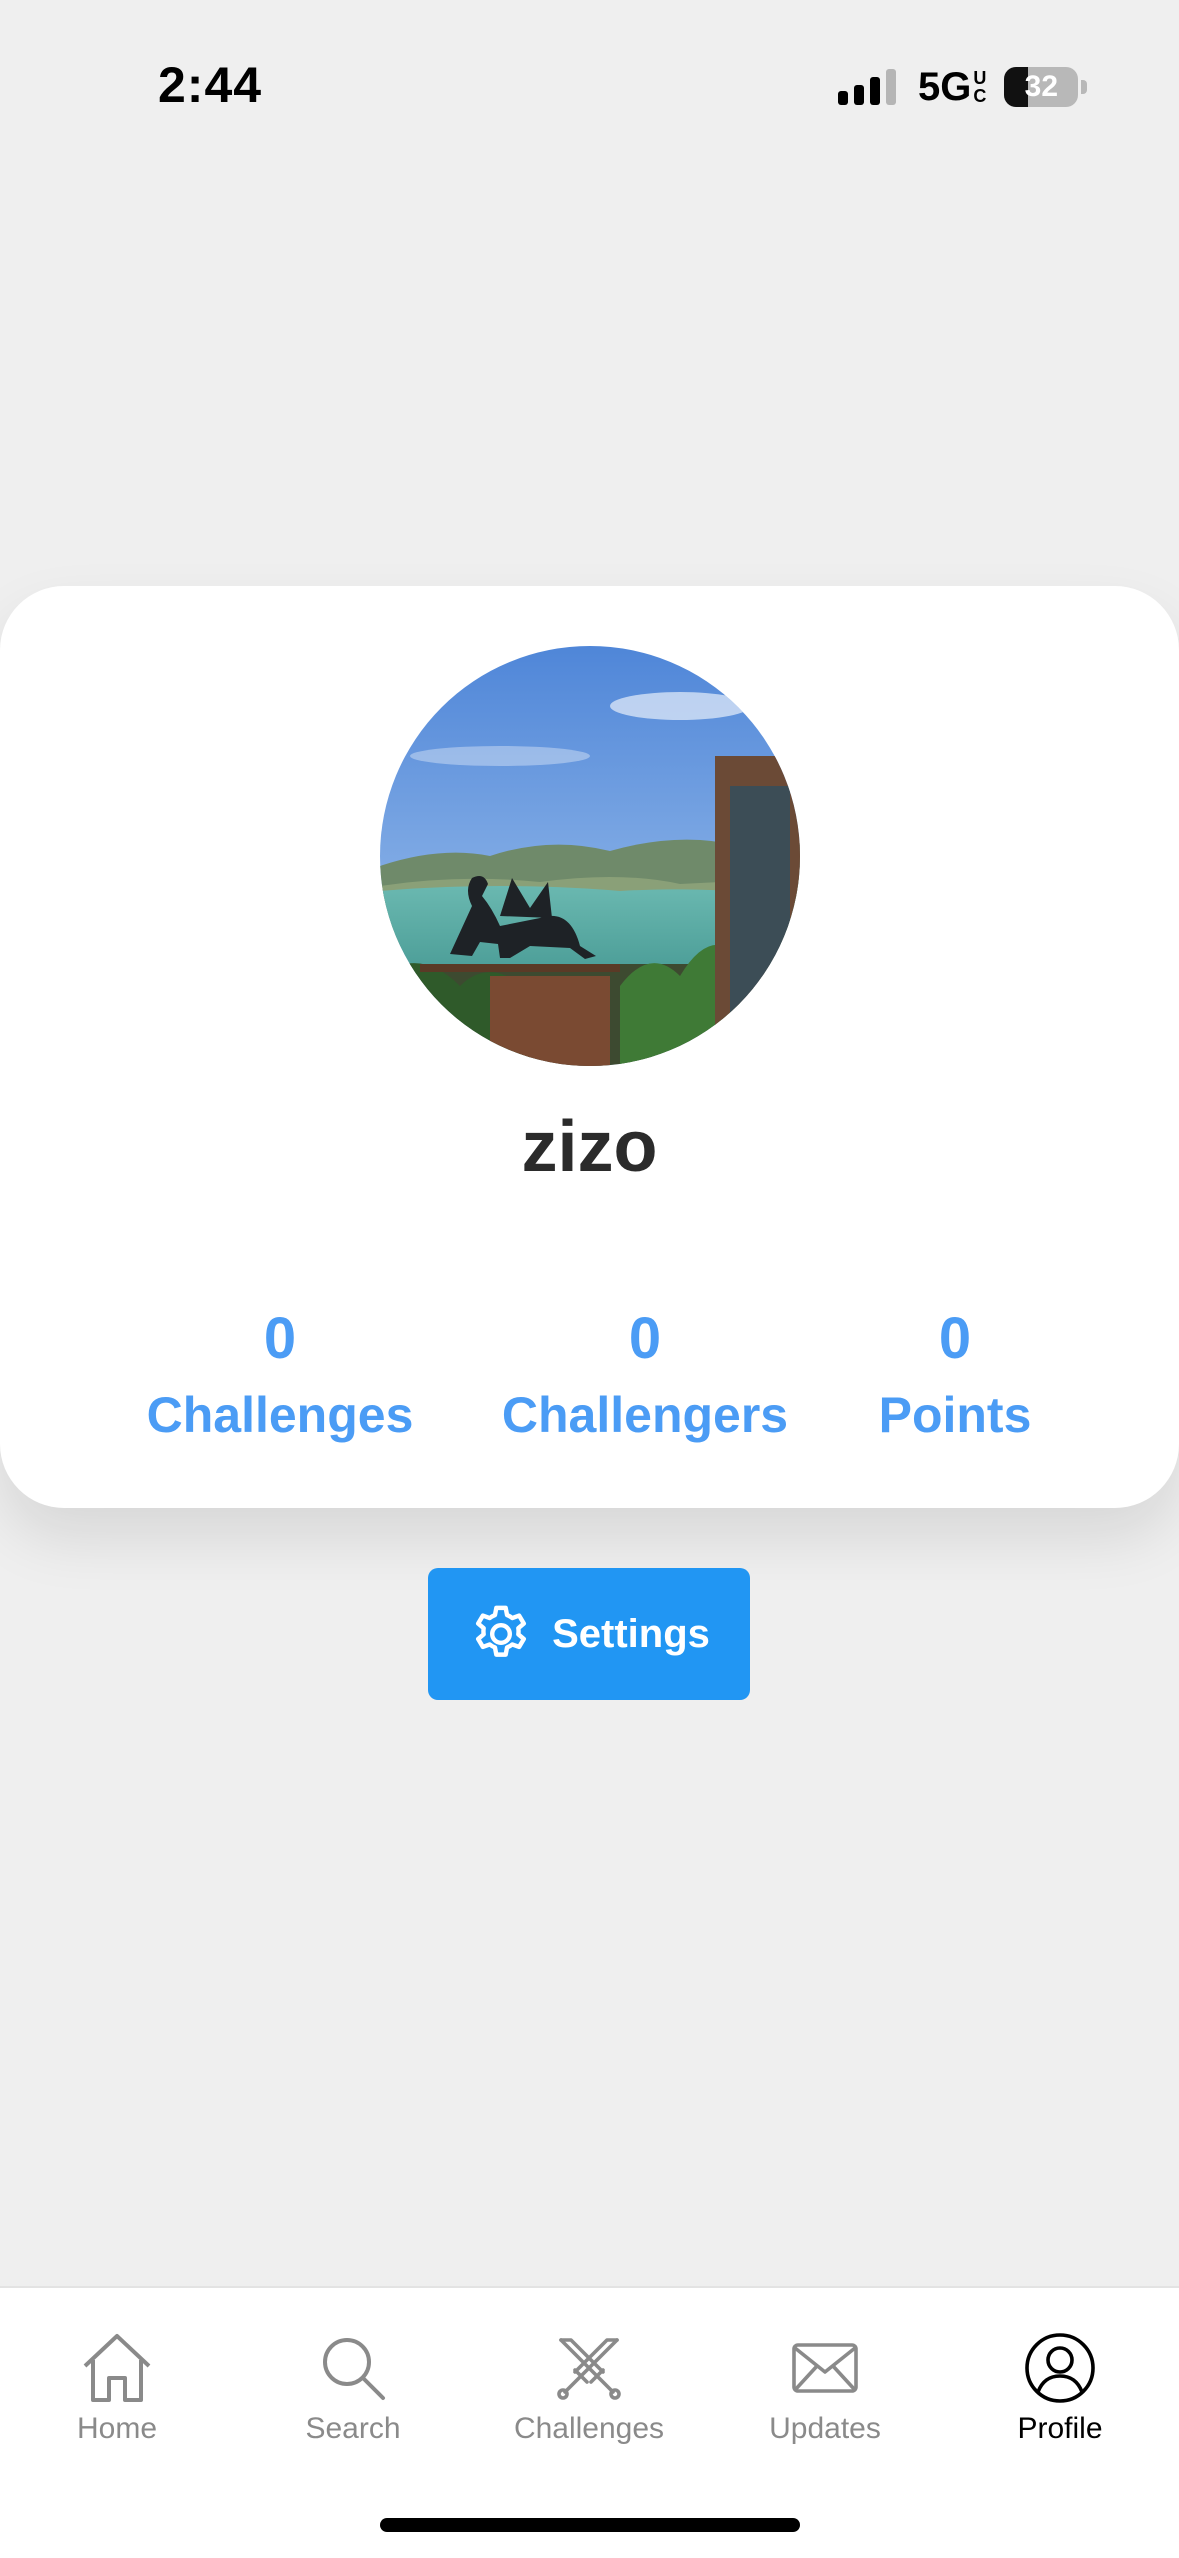 The image size is (1179, 2558). I want to click on home-indicator, so click(590, 2525).